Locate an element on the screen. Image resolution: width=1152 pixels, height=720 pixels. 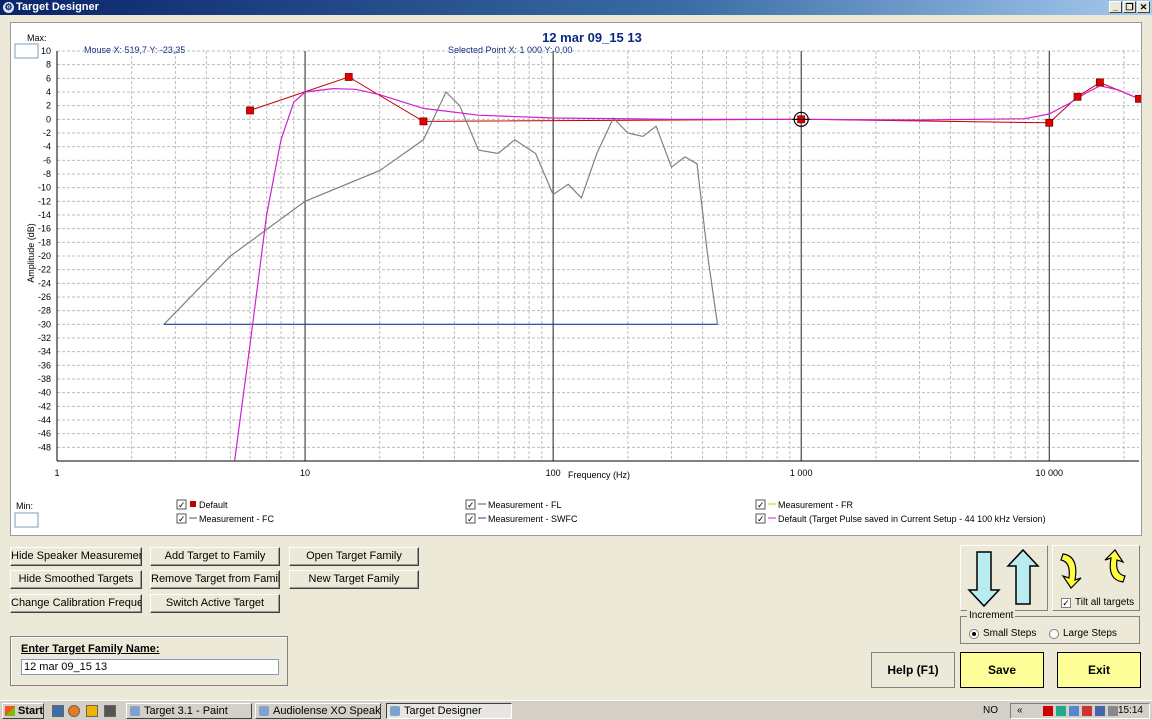
tilt-all-label: Tilt all targets is located at coordinates (1105, 602).